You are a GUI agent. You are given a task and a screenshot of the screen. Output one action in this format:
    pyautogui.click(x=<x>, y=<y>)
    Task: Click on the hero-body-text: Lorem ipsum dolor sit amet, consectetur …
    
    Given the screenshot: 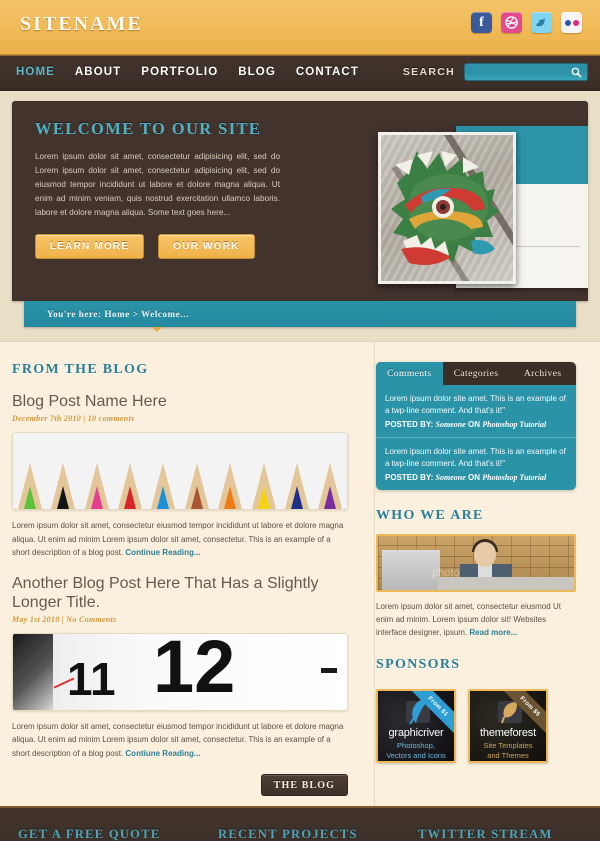 What is the action you would take?
    pyautogui.click(x=157, y=184)
    